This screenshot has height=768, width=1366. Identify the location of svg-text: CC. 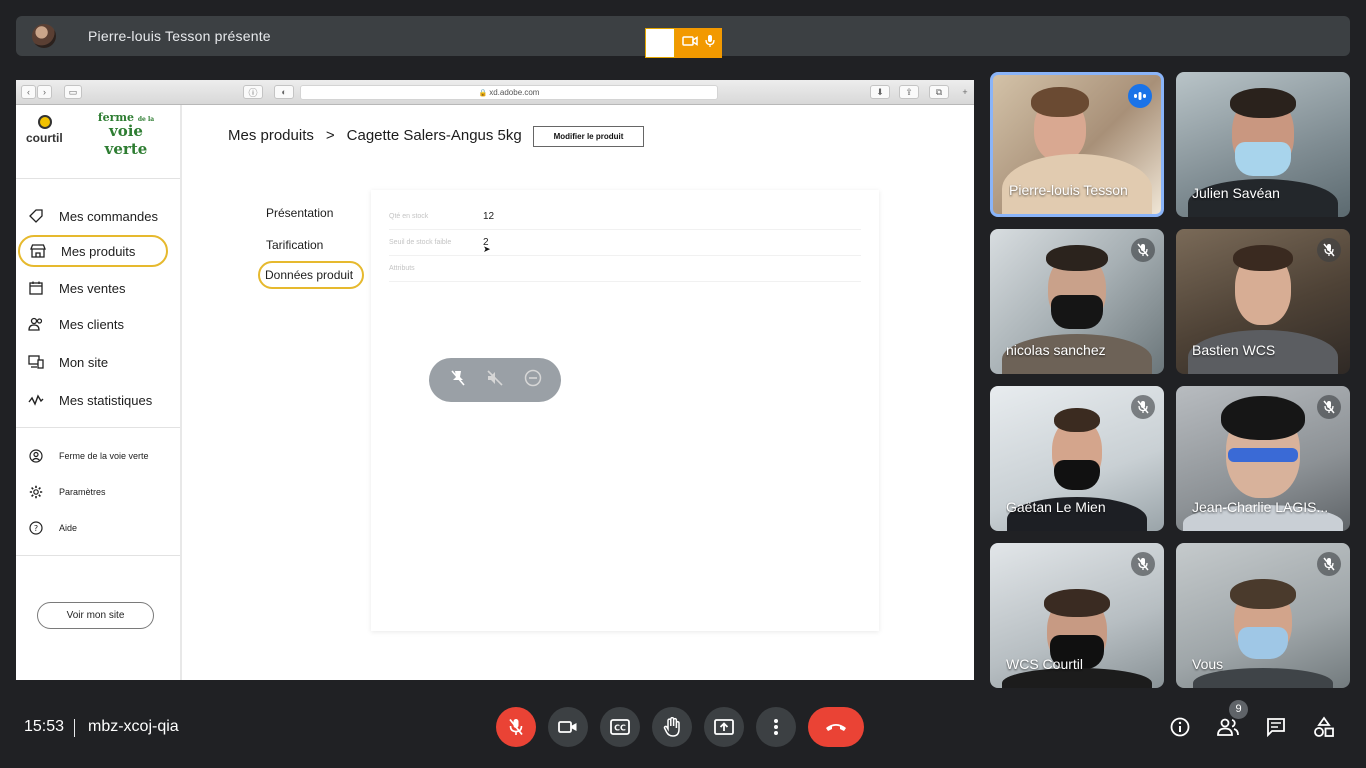
(620, 728).